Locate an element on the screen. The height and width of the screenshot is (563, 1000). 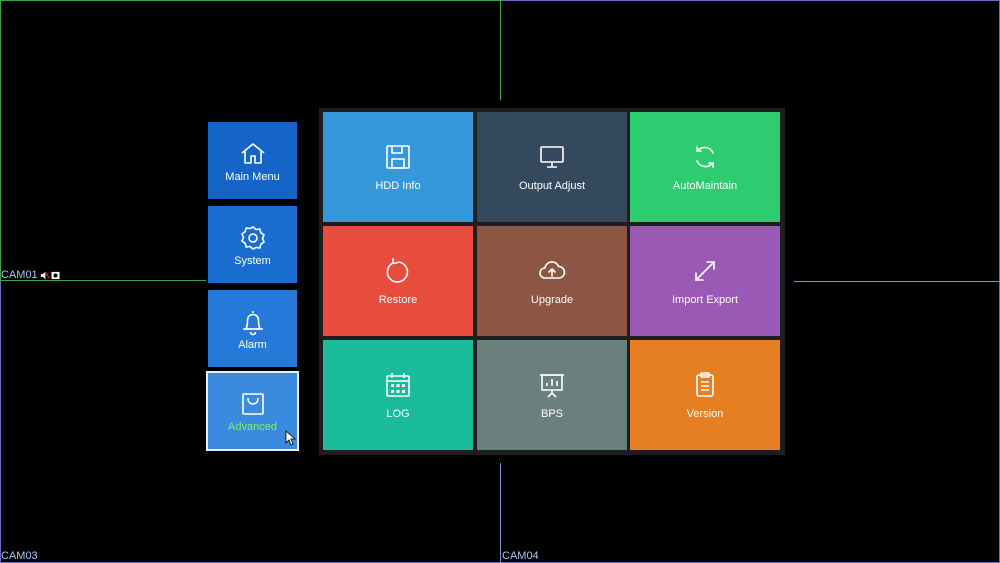
tile-label: Version is located at coordinates (705, 414).